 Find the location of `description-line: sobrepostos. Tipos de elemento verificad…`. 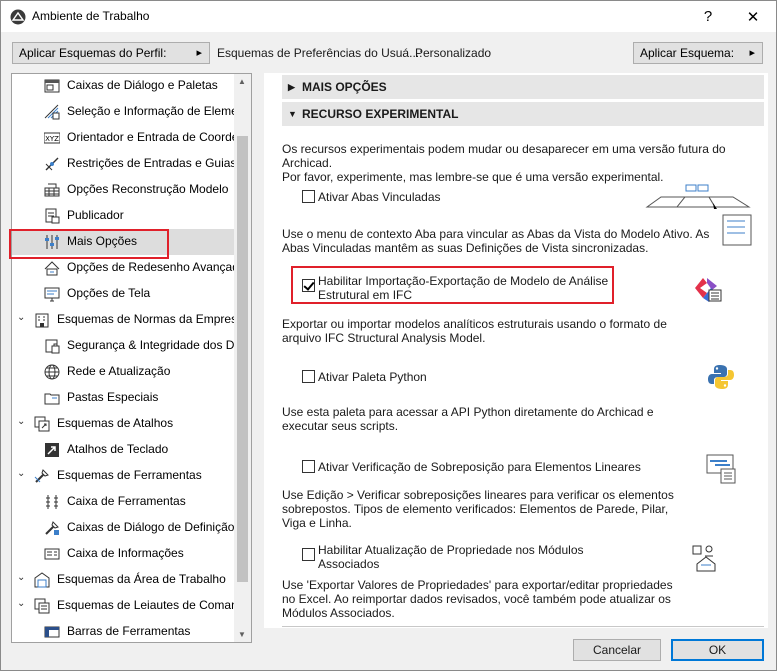

description-line: sobrepostos. Tipos de elemento verificad… is located at coordinates (475, 509).